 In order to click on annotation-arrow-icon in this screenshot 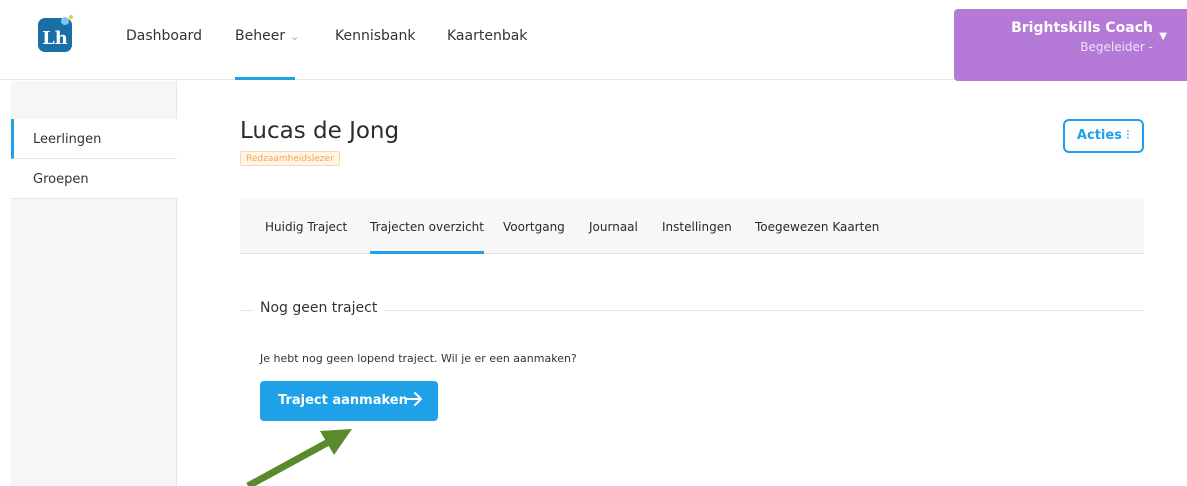, I will do `click(299, 457)`.